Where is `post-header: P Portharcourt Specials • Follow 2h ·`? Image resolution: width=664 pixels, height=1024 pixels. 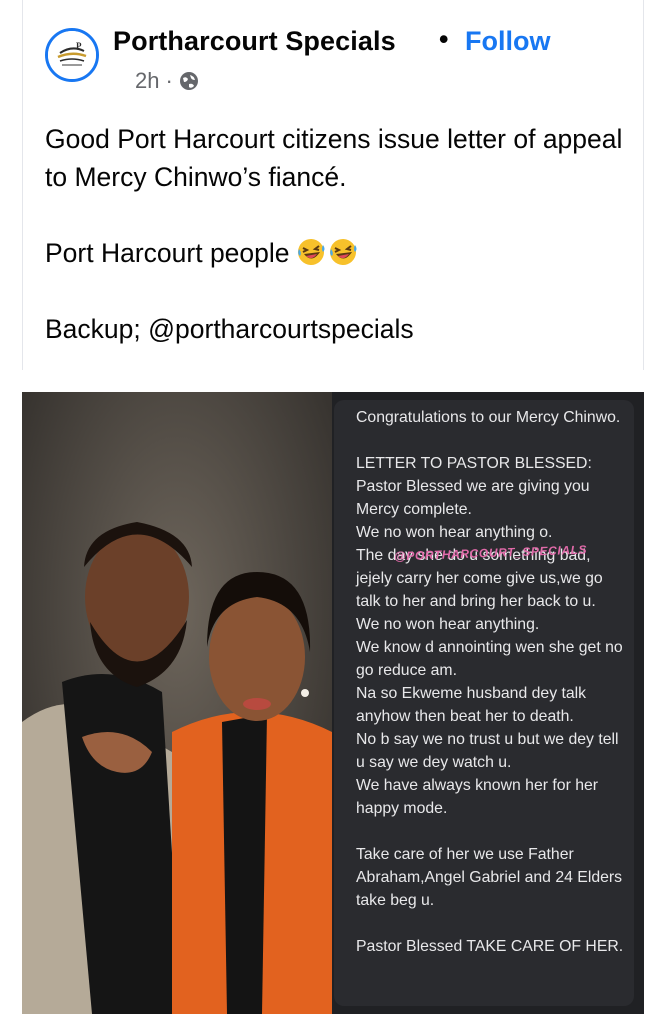 post-header: P Portharcourt Specials • Follow 2h · is located at coordinates (340, 55).